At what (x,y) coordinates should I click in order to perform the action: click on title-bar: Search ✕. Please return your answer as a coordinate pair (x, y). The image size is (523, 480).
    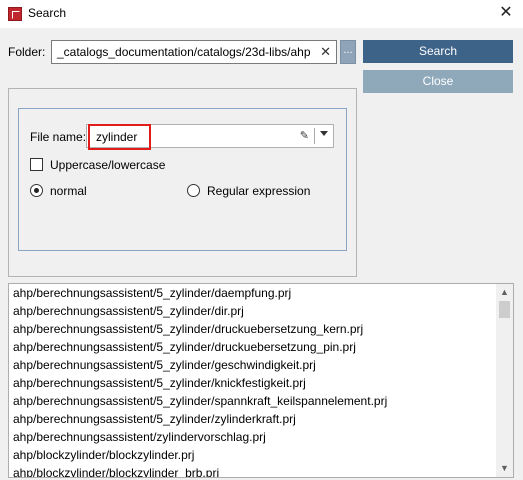
    Looking at the image, I should click on (261, 14).